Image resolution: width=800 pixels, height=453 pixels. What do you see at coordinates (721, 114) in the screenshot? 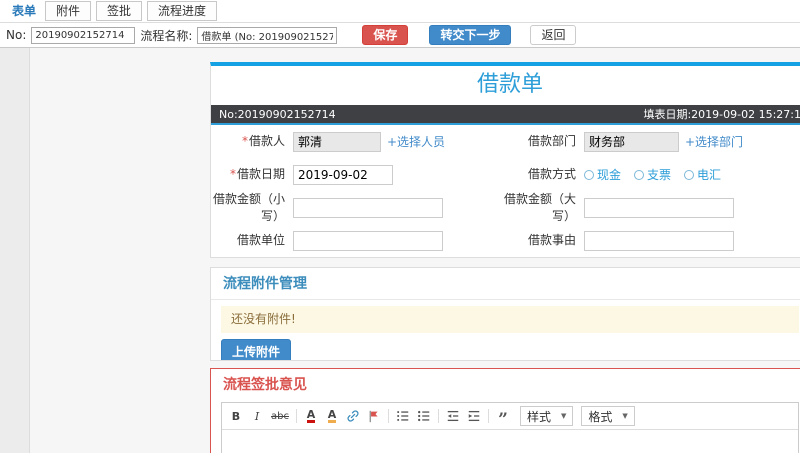
I see `form-date-text: 填表日期:2019-09-02 15:27:1` at bounding box center [721, 114].